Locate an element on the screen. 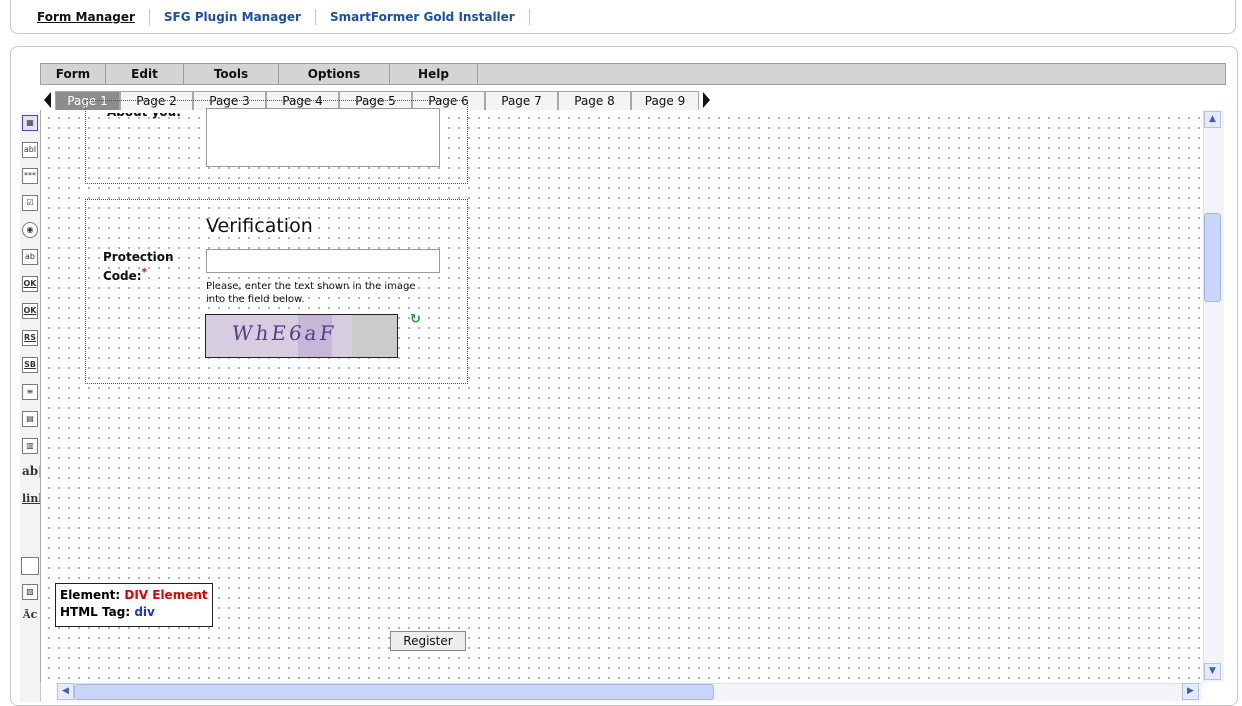 The height and width of the screenshot is (706, 1242). verification-heading: Verification is located at coordinates (259, 226).